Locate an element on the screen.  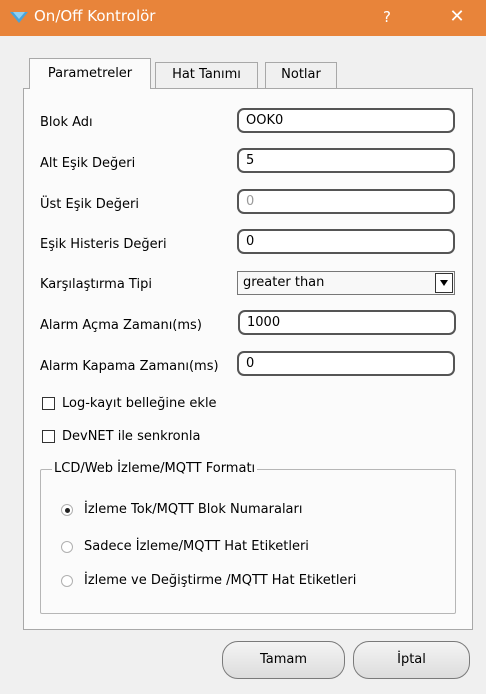
alarm-close-time-label: Alarm Kapama Zamanı(ms) is located at coordinates (129, 366).